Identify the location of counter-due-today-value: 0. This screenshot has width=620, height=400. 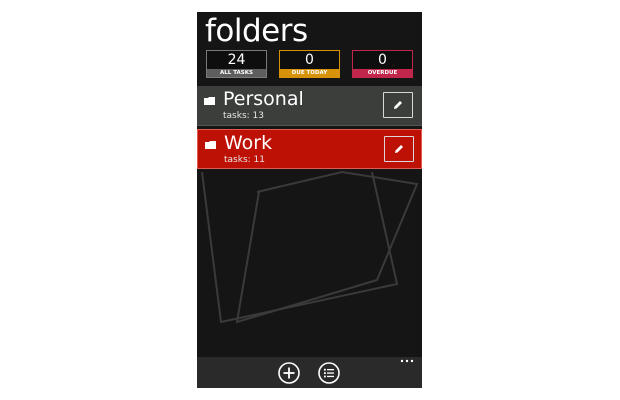
(309, 60).